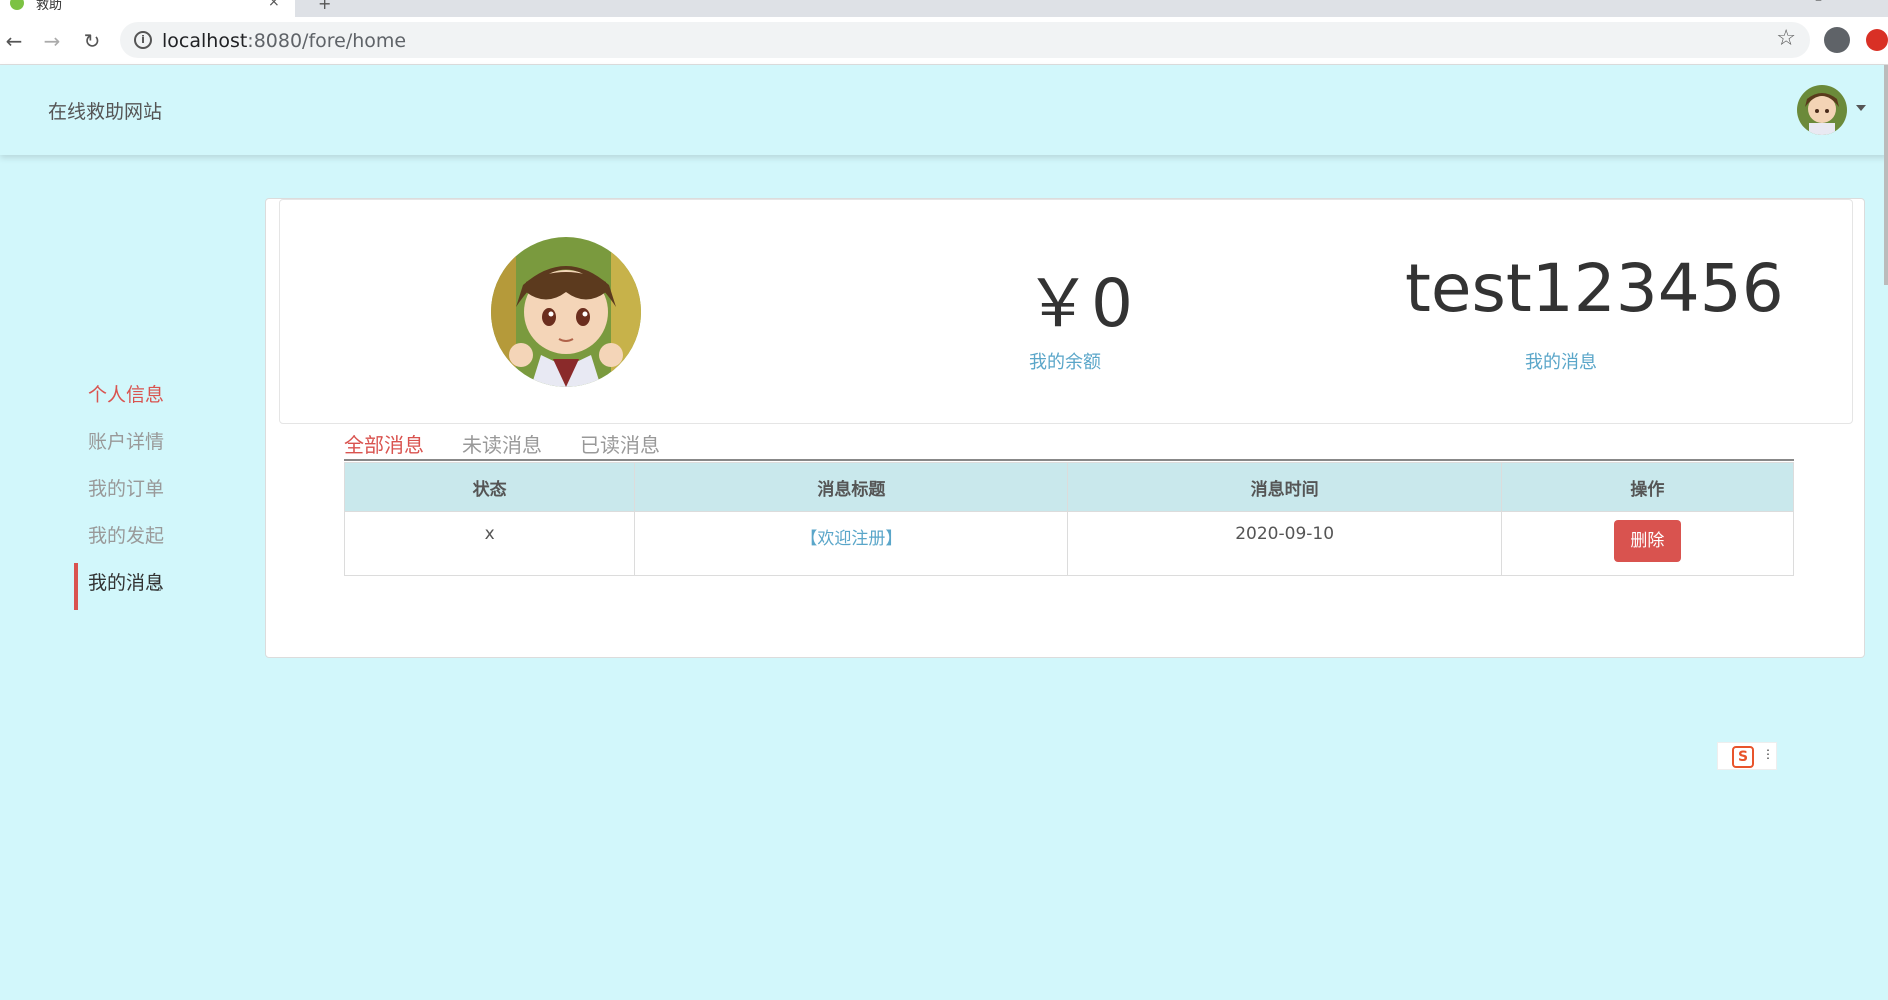  What do you see at coordinates (144, 445) in the screenshot?
I see `sidebar-item-account: 账户详情` at bounding box center [144, 445].